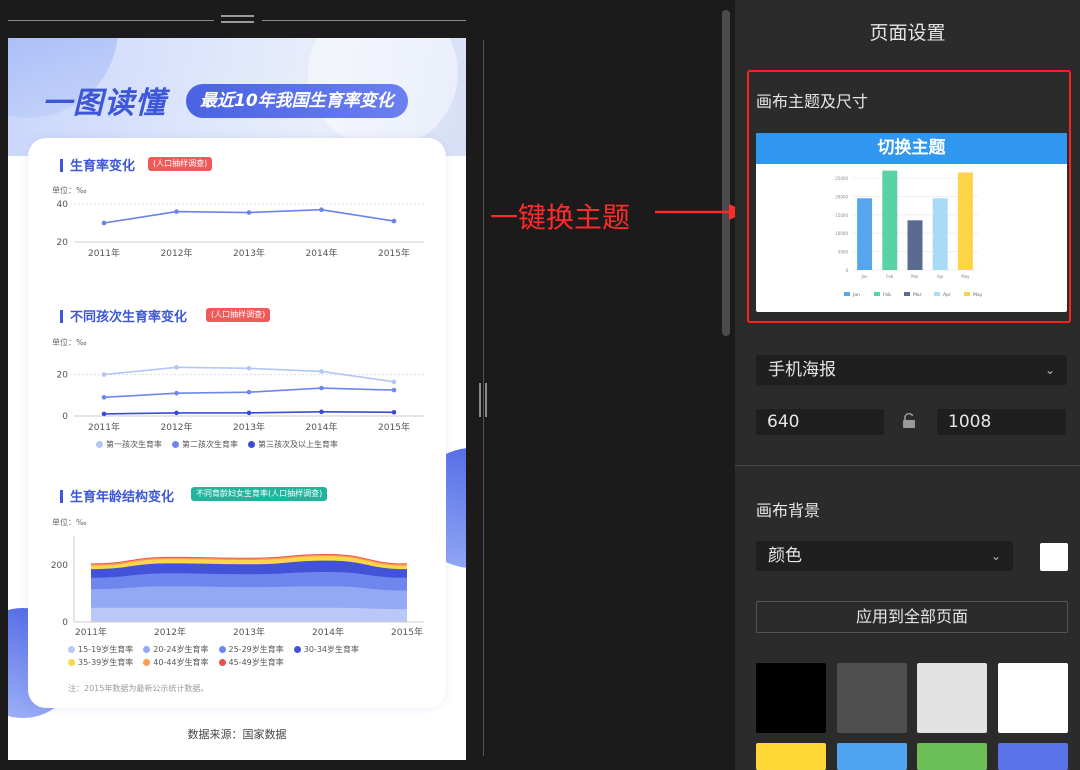 The height and width of the screenshot is (770, 1080). Describe the element at coordinates (940, 276) in the screenshot. I see `x-tick-label: Apr` at that location.